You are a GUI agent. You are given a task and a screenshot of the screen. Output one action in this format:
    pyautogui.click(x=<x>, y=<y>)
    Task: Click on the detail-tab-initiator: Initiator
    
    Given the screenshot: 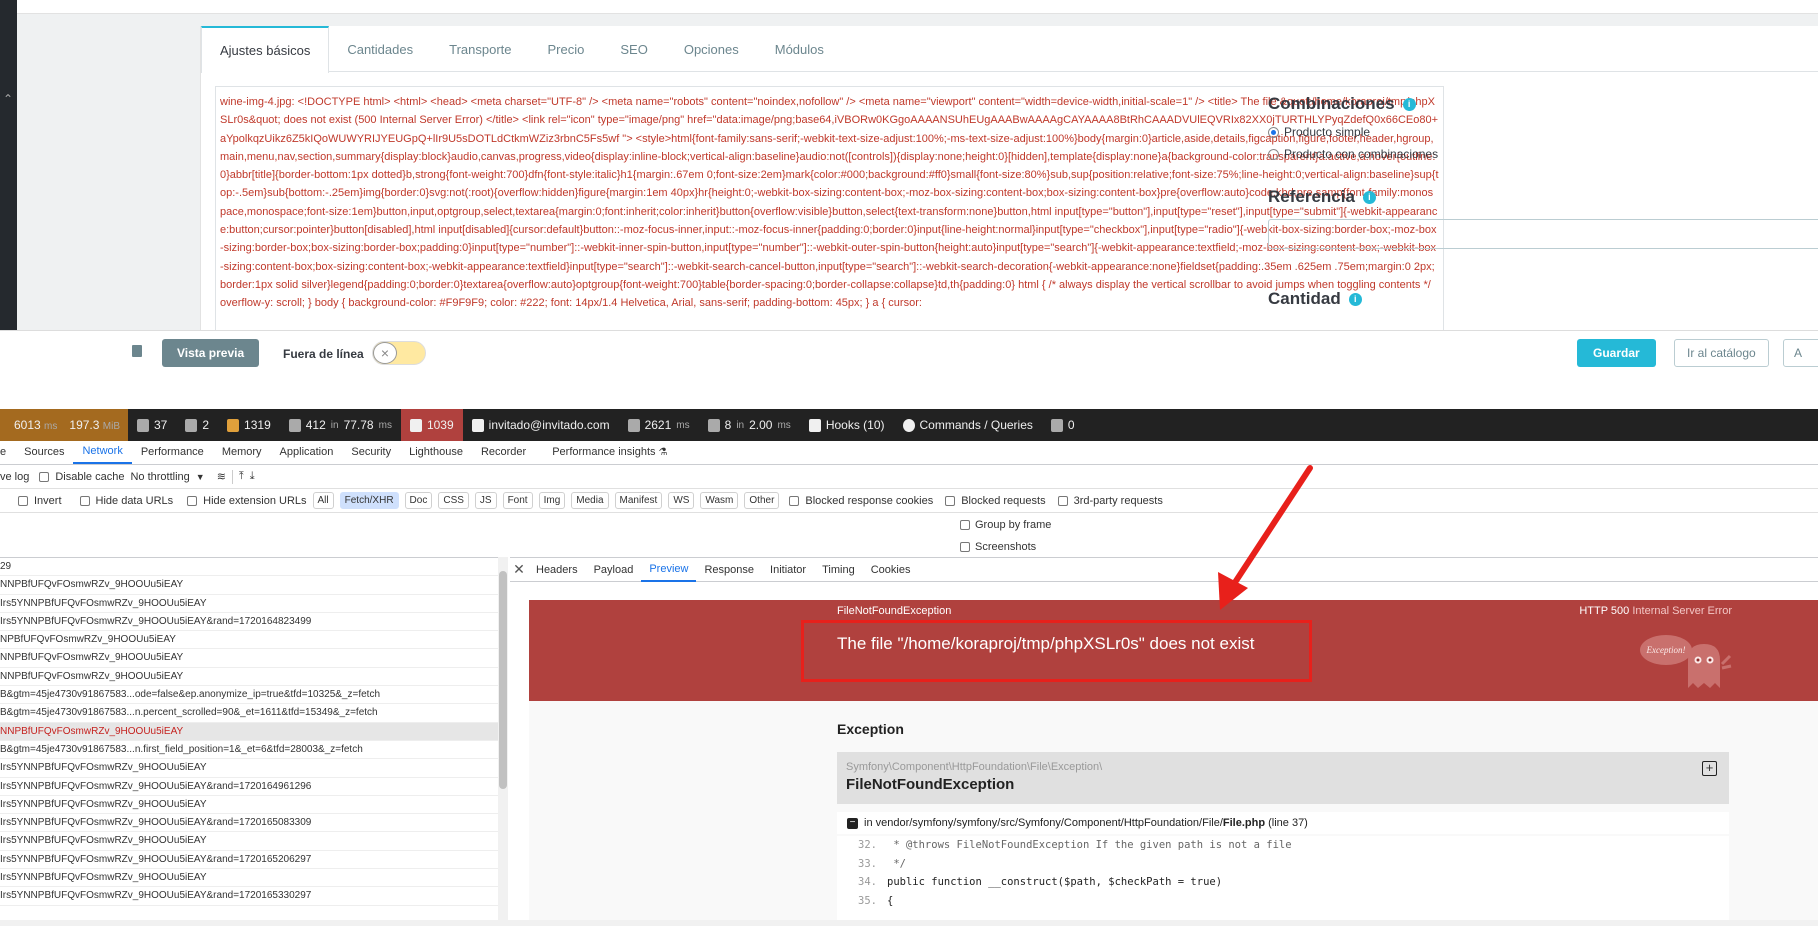 What is the action you would take?
    pyautogui.click(x=788, y=570)
    